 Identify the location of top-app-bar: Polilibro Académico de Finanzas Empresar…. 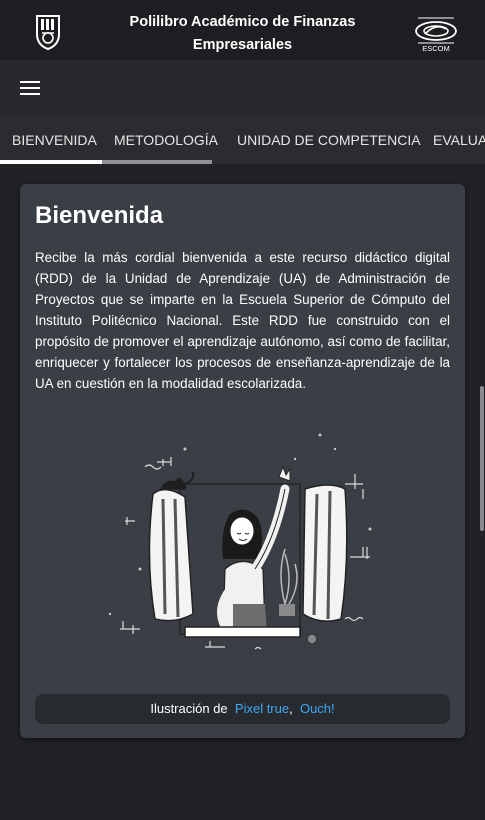
(242, 30).